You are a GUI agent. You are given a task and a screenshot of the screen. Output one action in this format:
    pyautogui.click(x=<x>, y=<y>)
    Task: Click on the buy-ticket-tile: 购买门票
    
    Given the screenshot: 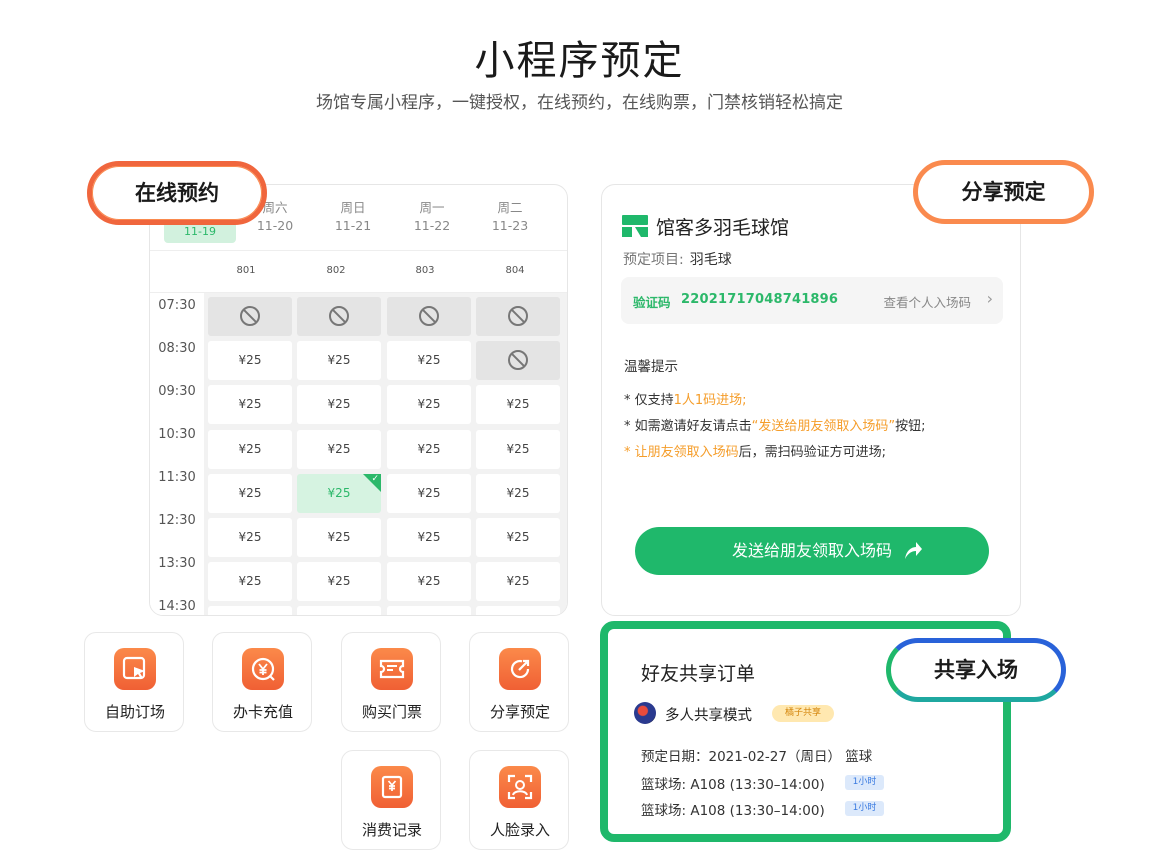 What is the action you would take?
    pyautogui.click(x=391, y=682)
    